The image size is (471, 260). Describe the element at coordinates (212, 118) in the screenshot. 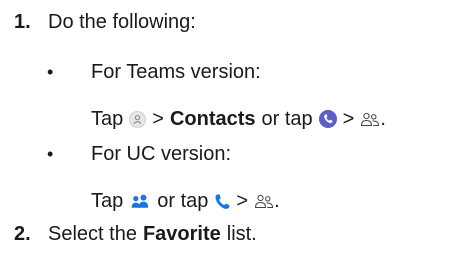

I see `contacts-term: Contacts` at that location.